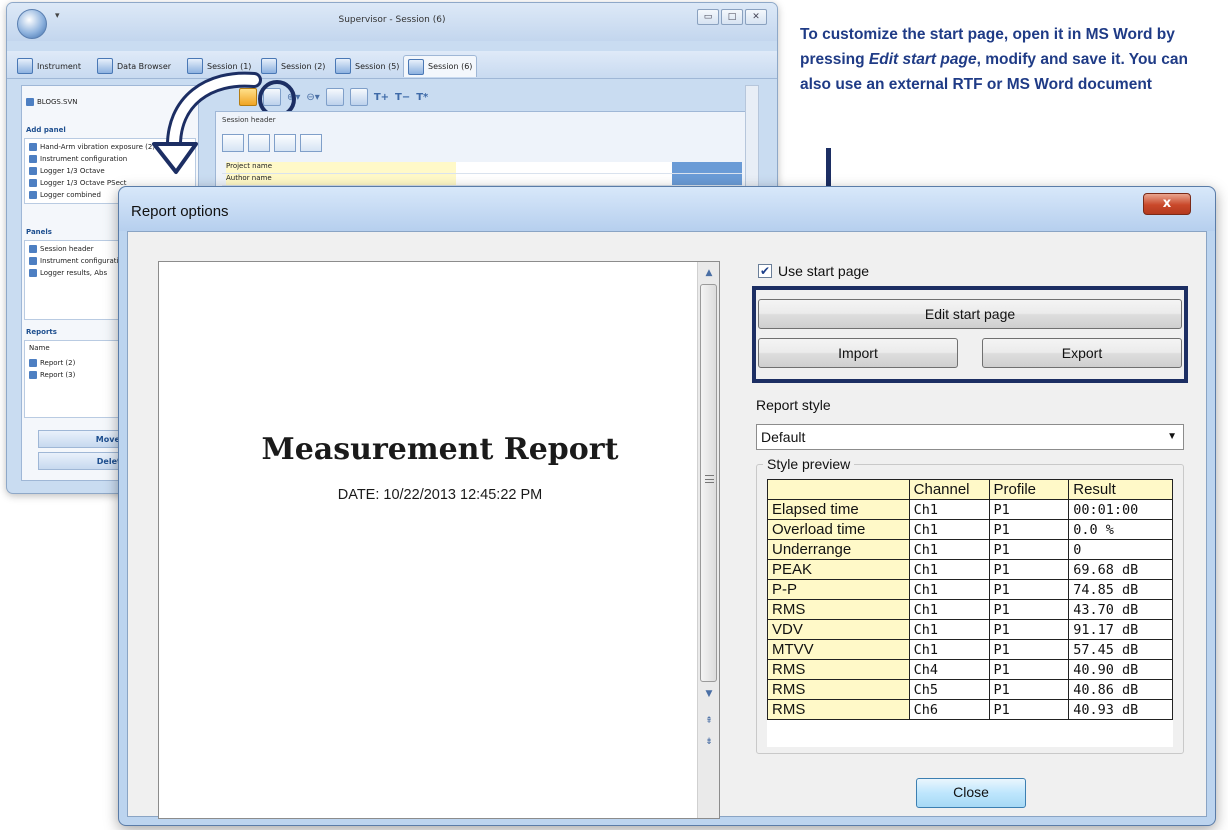 This screenshot has height=830, width=1228. Describe the element at coordinates (838, 629) in the screenshot. I see `row-label-cell: VDV` at that location.